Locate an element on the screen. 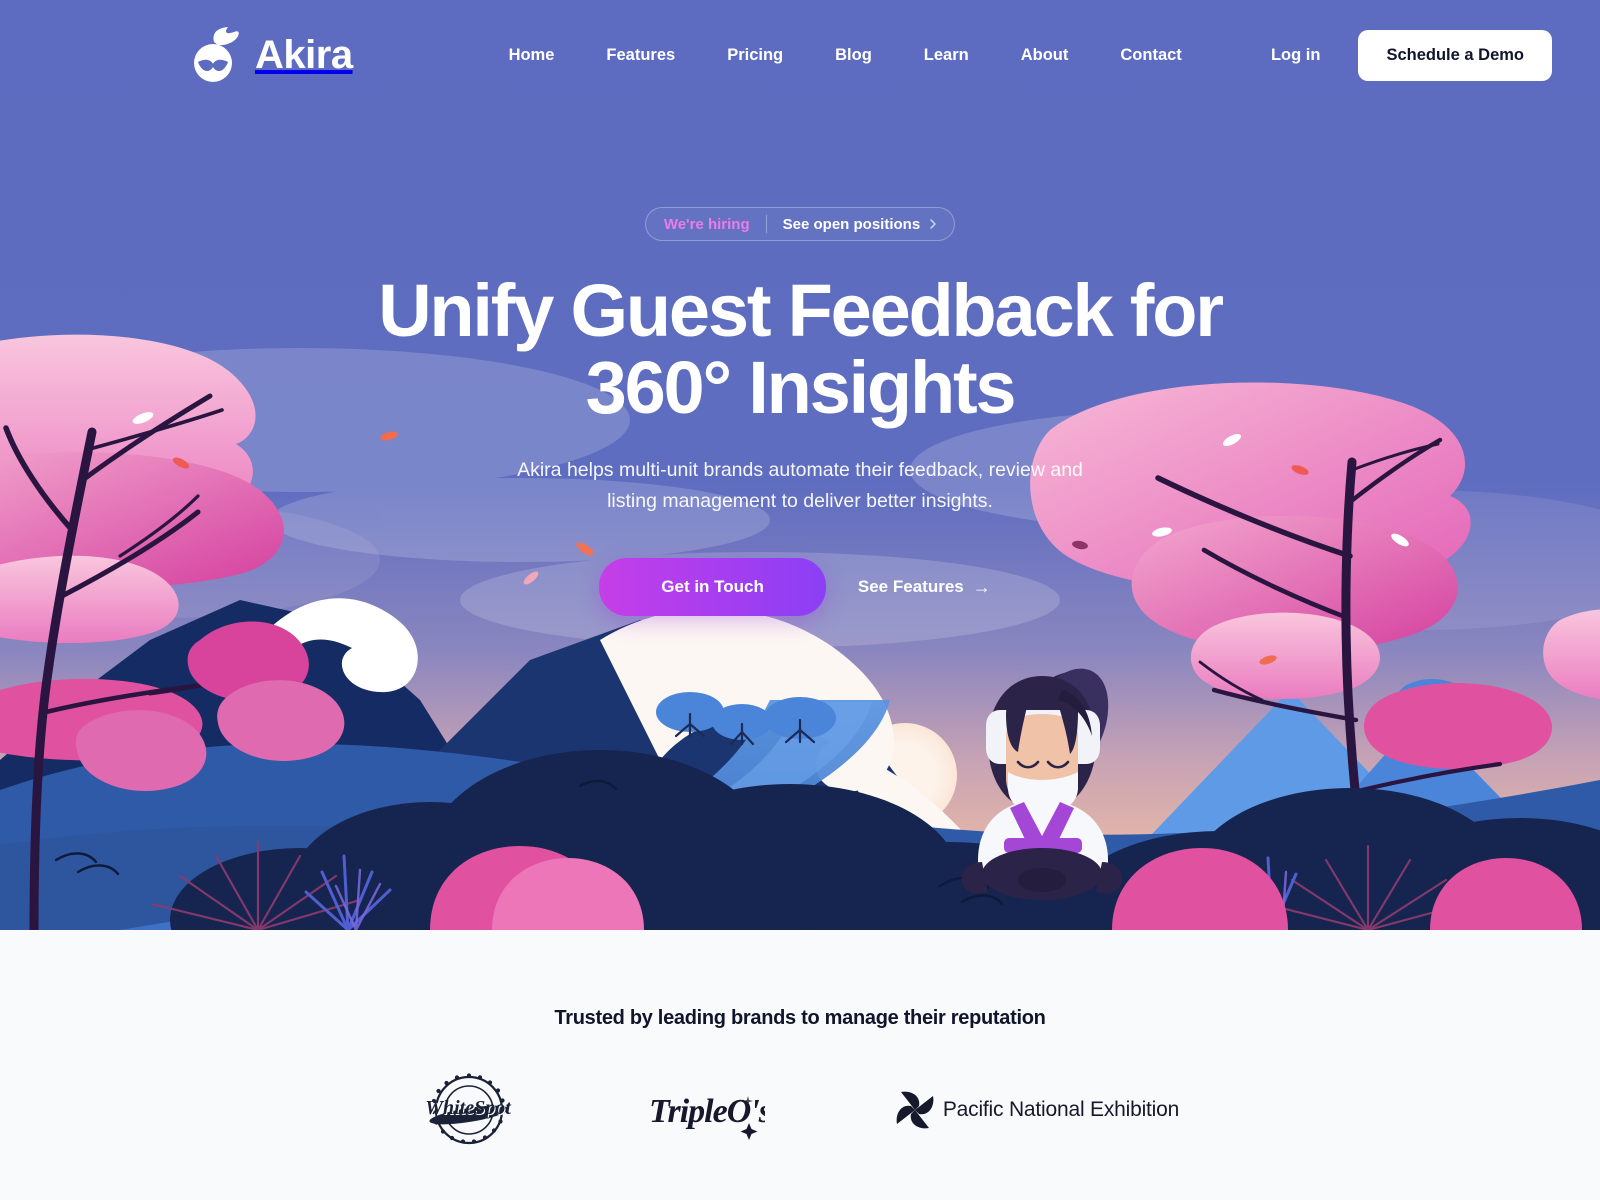  nav-item-features: Features is located at coordinates (640, 55).